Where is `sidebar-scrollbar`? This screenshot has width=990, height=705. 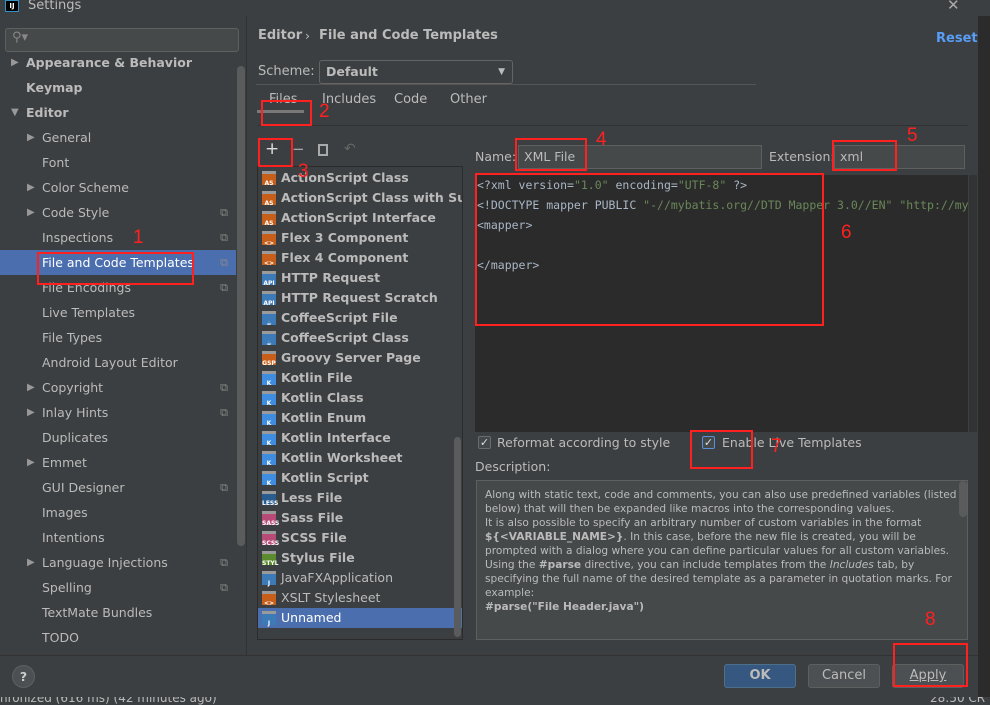
sidebar-scrollbar is located at coordinates (241, 306).